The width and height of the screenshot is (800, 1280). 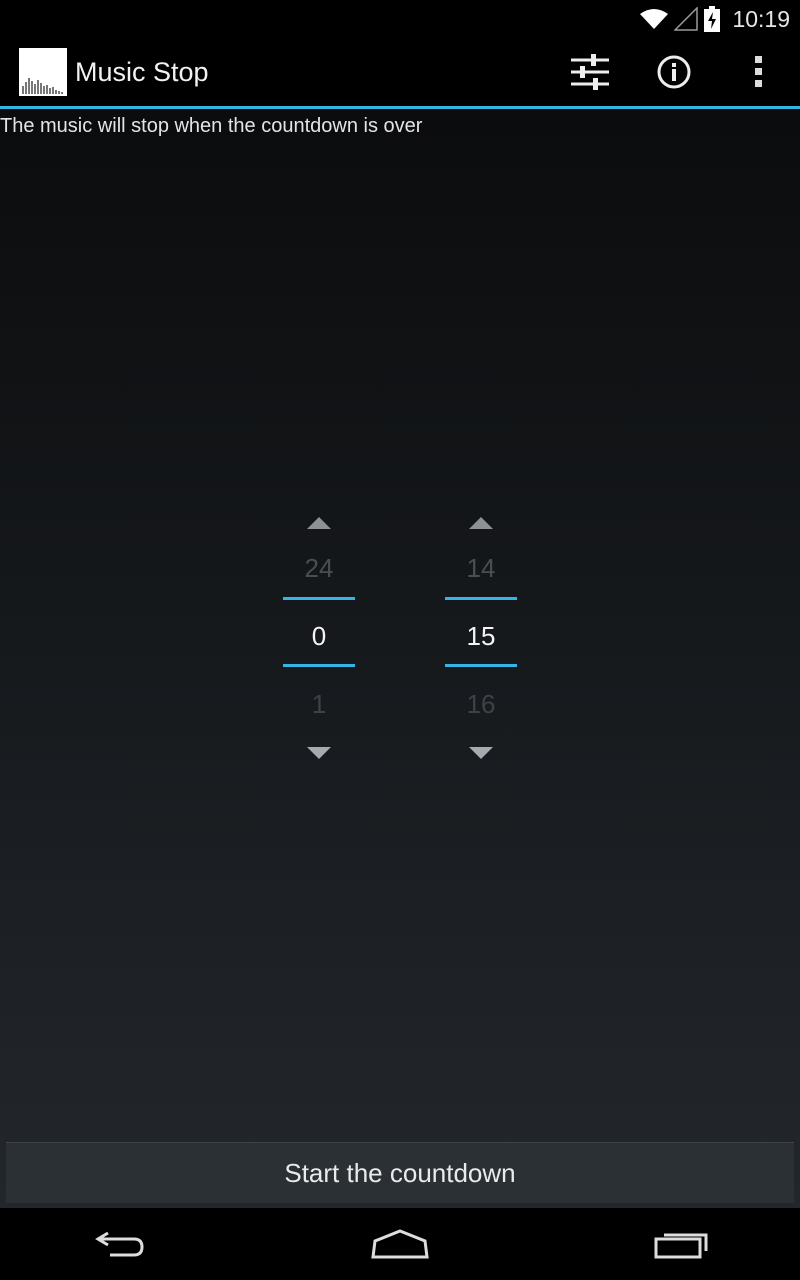 I want to click on navigation-bar, so click(x=400, y=1244).